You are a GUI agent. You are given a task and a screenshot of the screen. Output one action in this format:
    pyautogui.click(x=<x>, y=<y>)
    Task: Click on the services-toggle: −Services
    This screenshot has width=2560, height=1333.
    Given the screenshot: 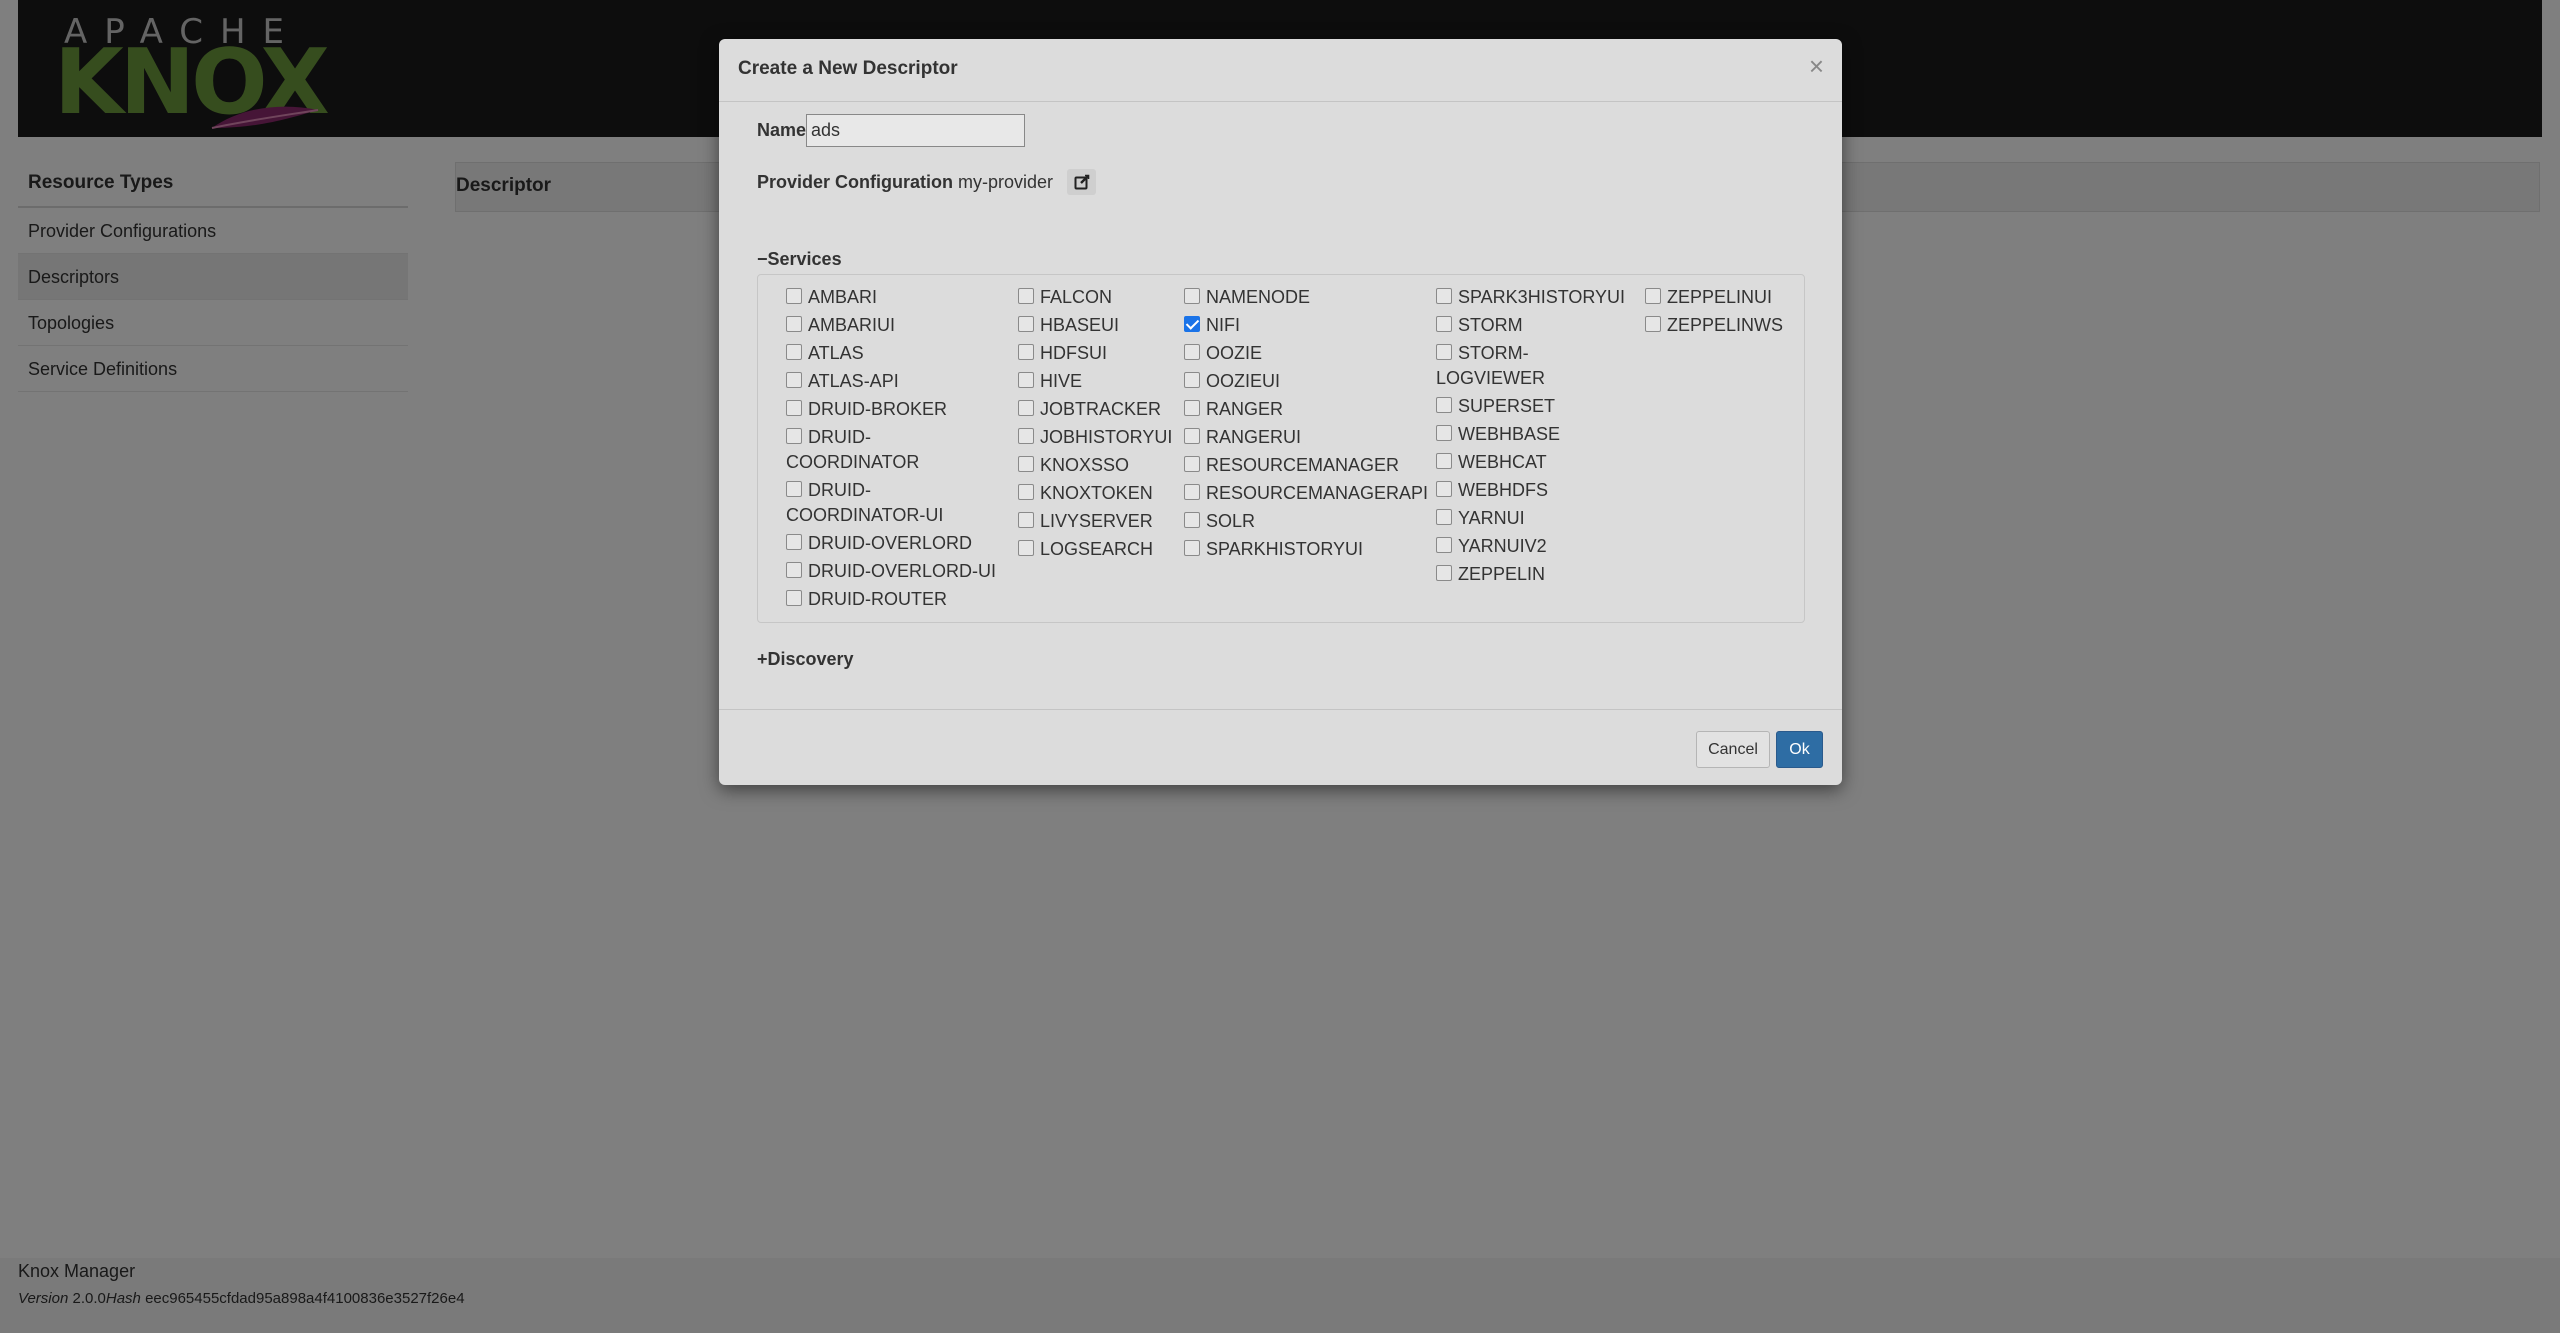 What is the action you would take?
    pyautogui.click(x=799, y=259)
    